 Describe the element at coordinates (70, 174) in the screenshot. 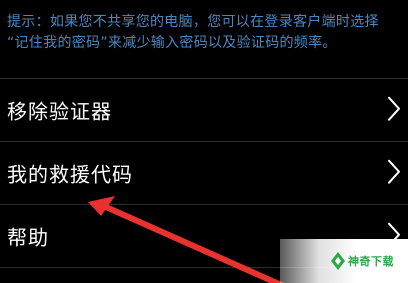

I see `menu-item-label: 我的救援代码` at that location.